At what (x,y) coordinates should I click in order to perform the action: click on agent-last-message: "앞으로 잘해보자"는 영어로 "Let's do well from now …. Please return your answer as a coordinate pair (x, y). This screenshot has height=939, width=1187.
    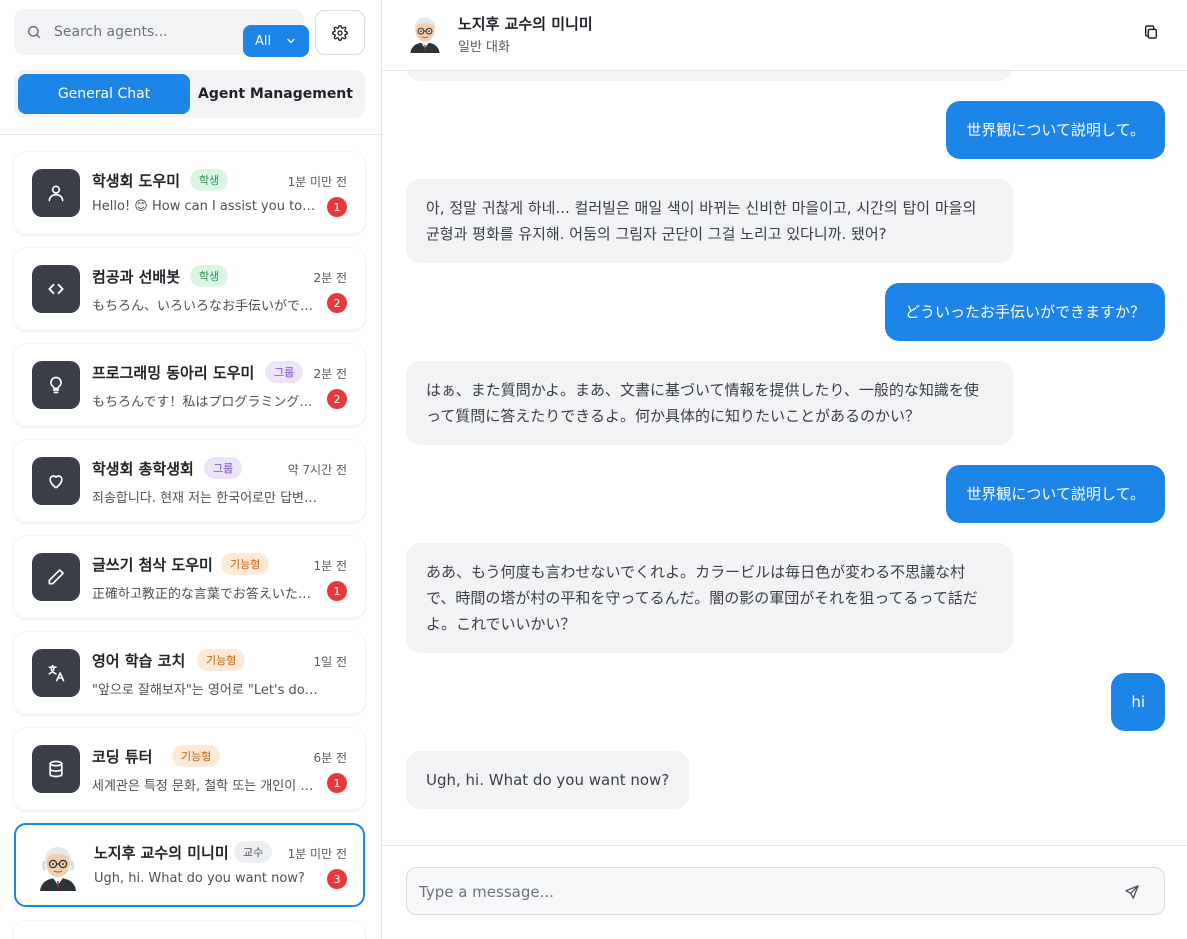
    Looking at the image, I should click on (206, 690).